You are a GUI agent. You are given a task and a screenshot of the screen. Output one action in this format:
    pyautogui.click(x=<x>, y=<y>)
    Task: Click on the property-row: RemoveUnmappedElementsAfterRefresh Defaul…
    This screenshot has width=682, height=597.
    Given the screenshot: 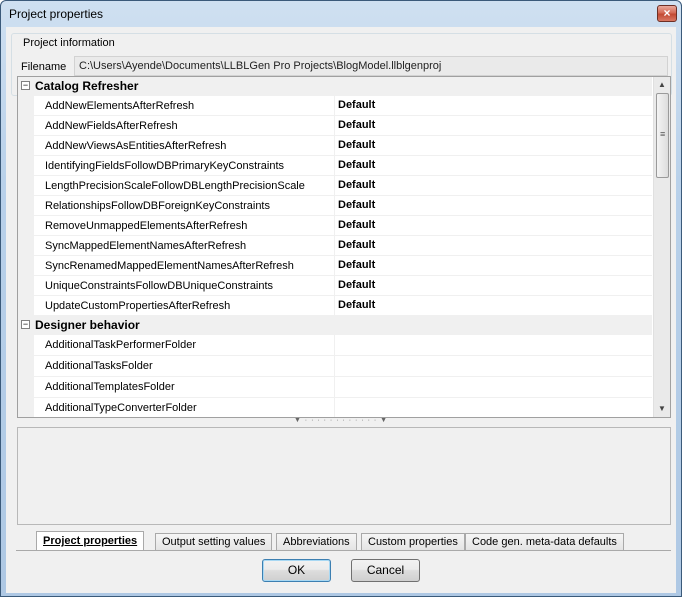 What is the action you would take?
    pyautogui.click(x=335, y=226)
    